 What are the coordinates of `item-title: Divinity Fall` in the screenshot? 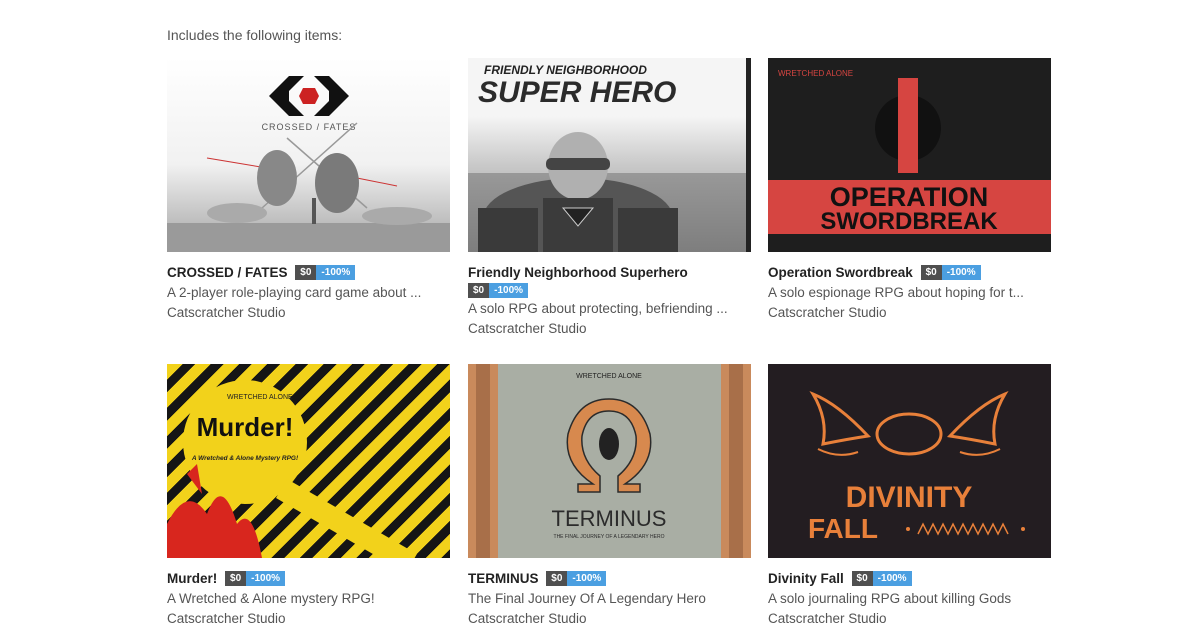 It's located at (806, 578).